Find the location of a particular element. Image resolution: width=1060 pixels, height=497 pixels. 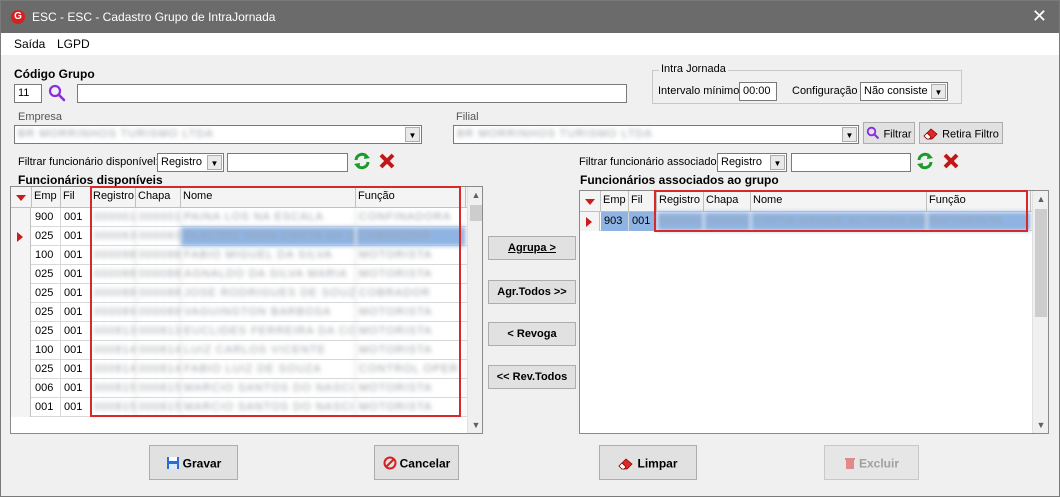

cell-registro: 000063 is located at coordinates (113, 236).